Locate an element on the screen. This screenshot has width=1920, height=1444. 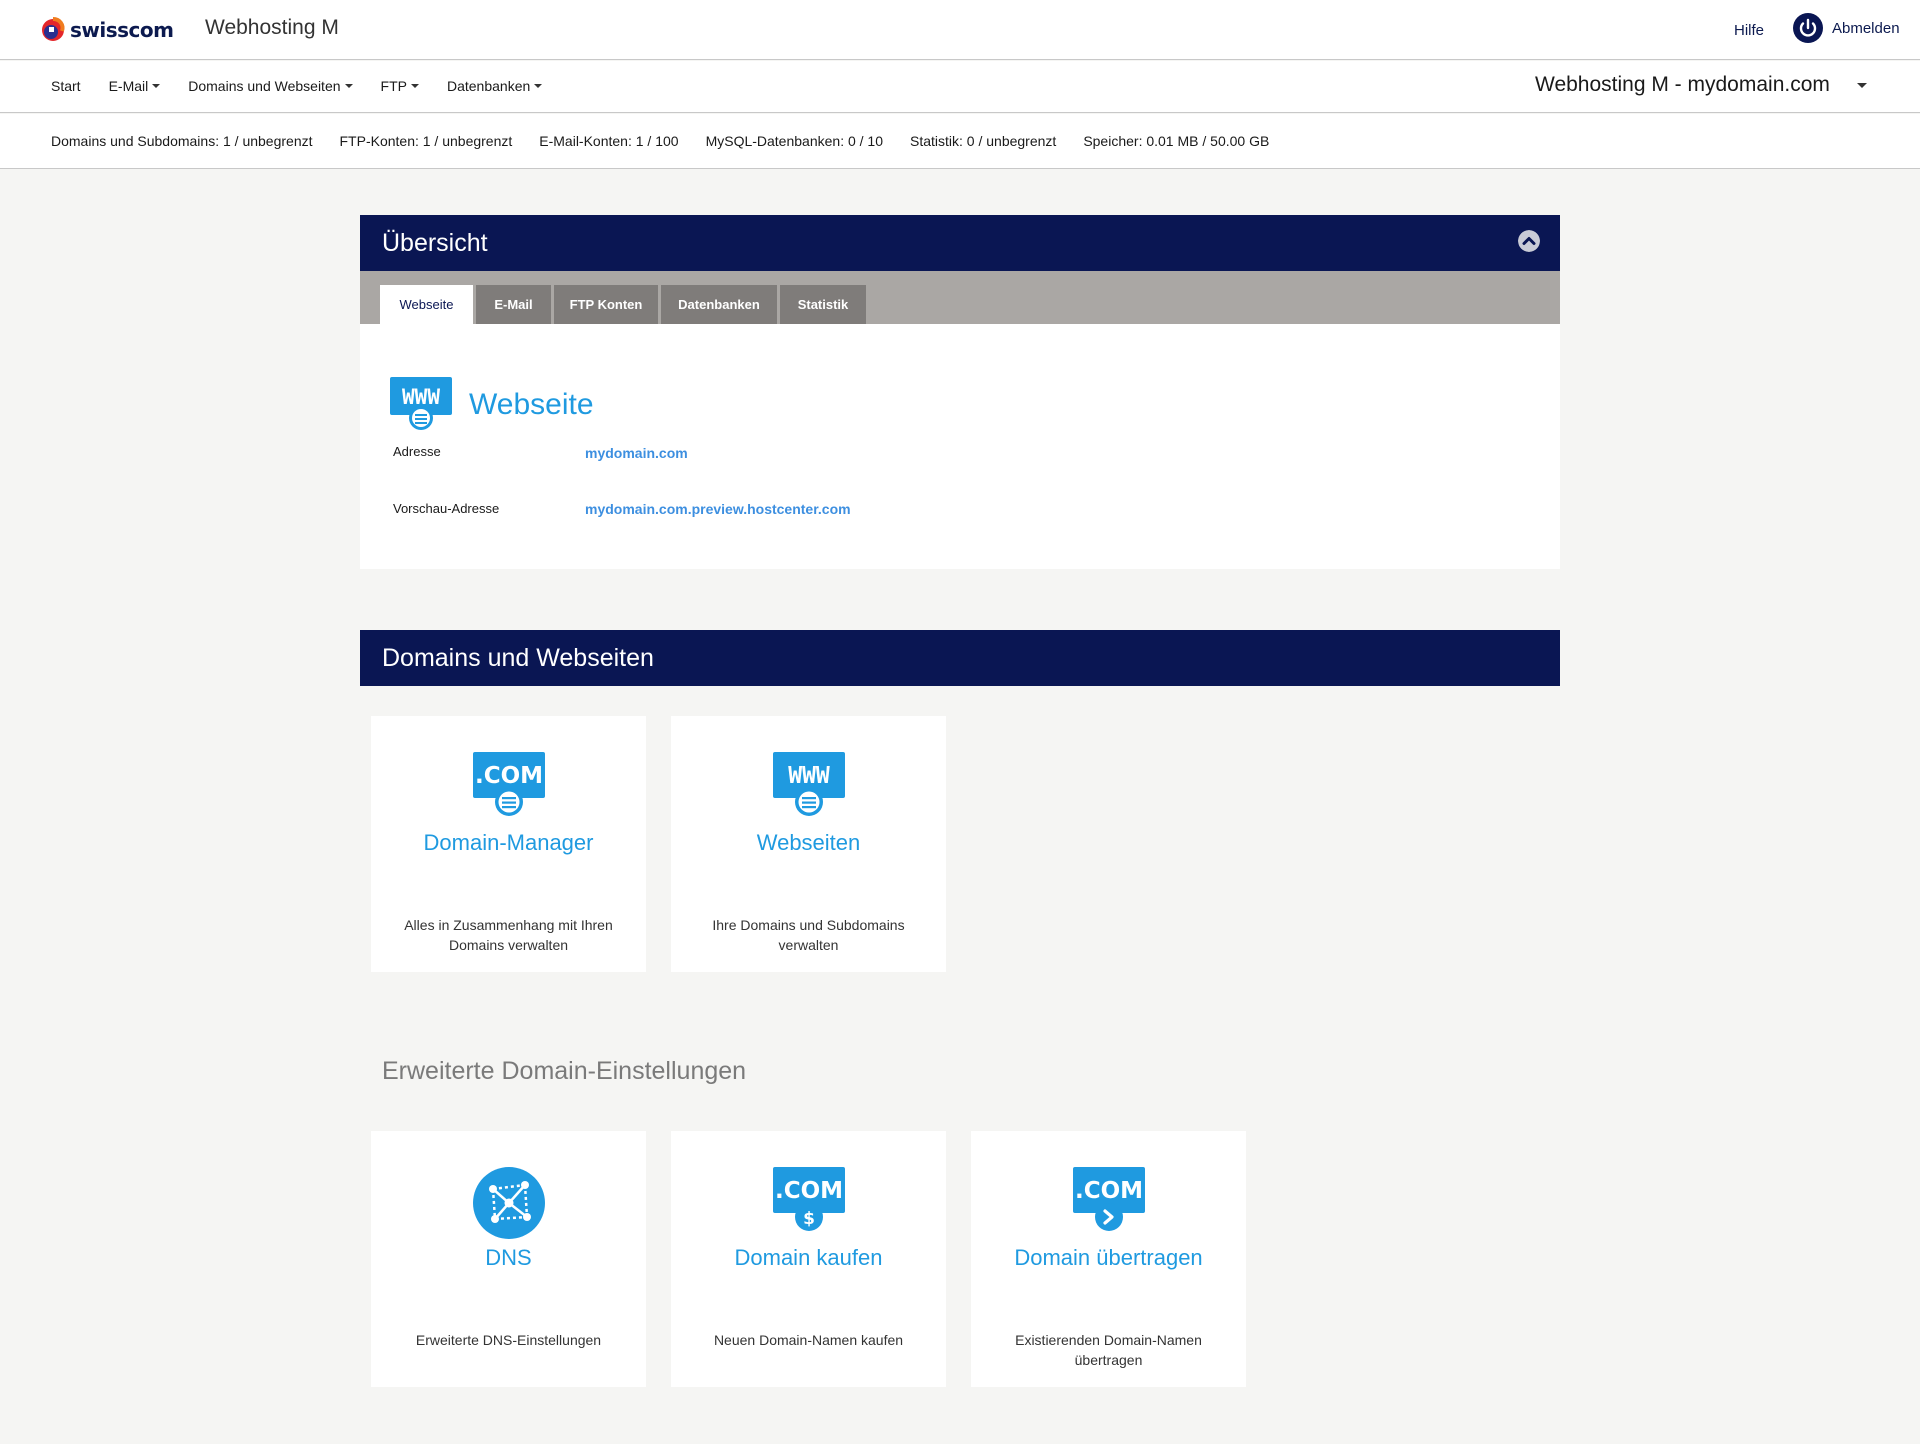
tab-email: E-Mail is located at coordinates (513, 304).